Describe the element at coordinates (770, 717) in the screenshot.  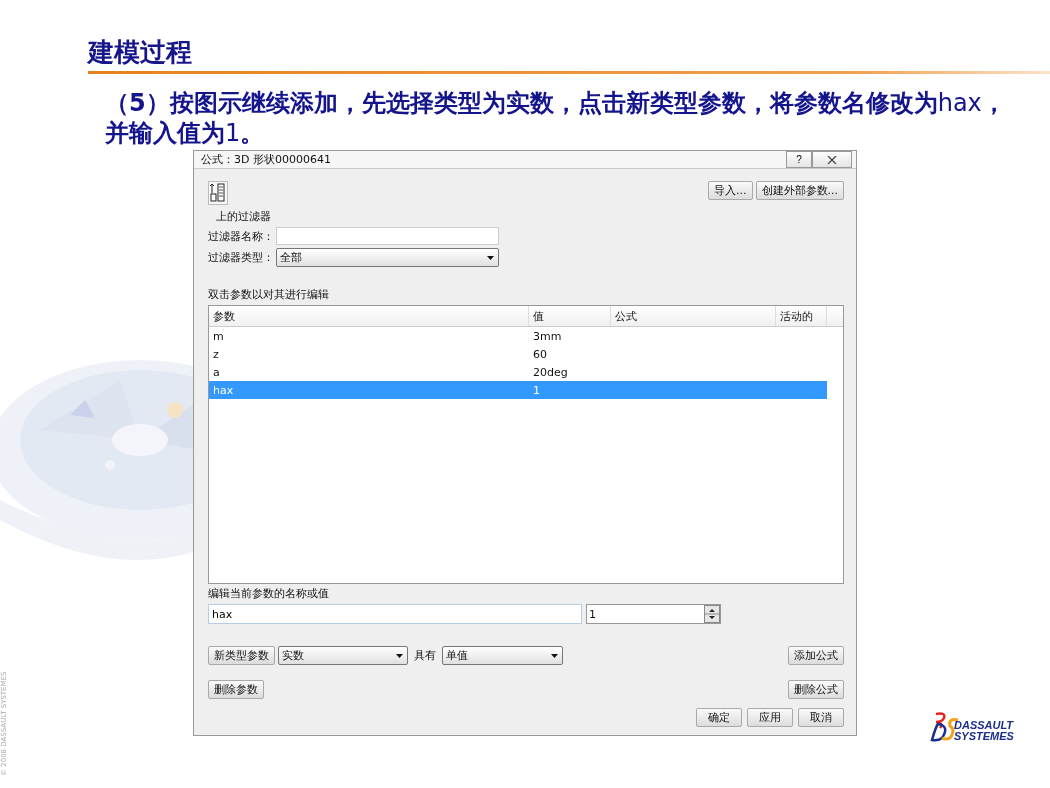
I see `dialog-button: 应用` at that location.